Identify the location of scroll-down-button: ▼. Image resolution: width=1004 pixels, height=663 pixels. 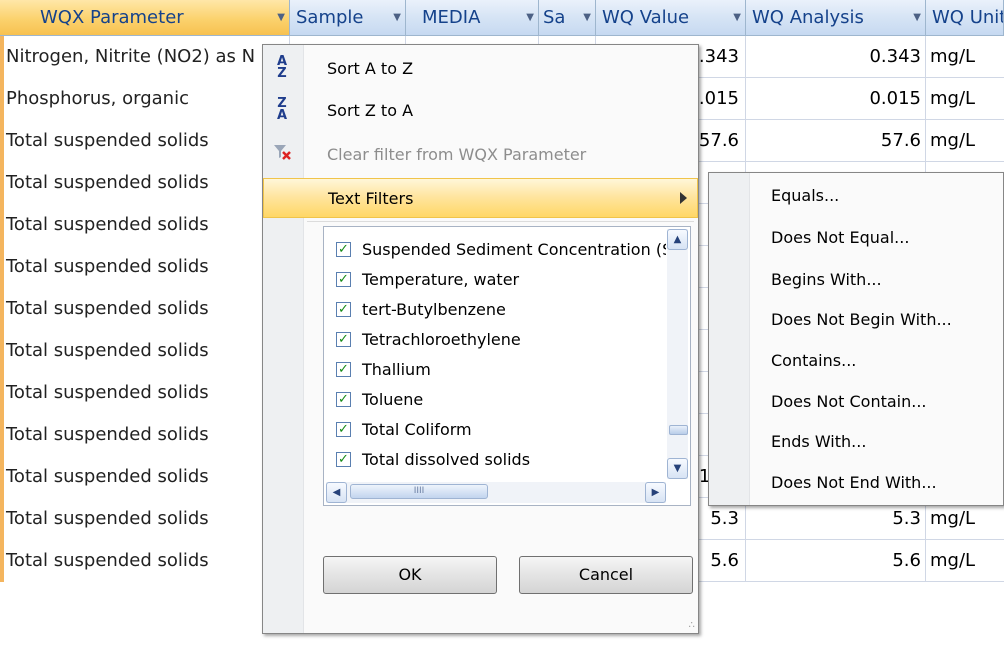
(677, 468).